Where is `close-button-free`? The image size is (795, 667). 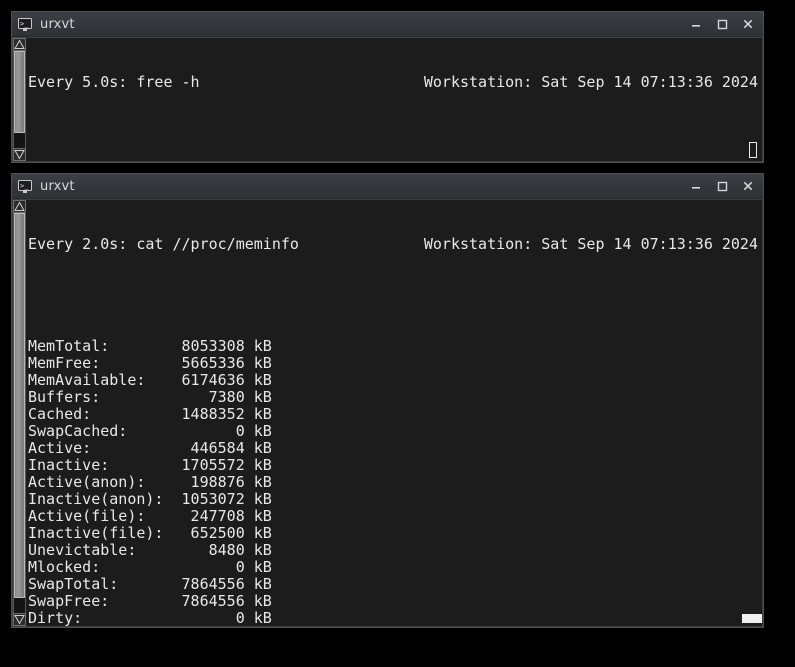
close-button-free is located at coordinates (748, 24).